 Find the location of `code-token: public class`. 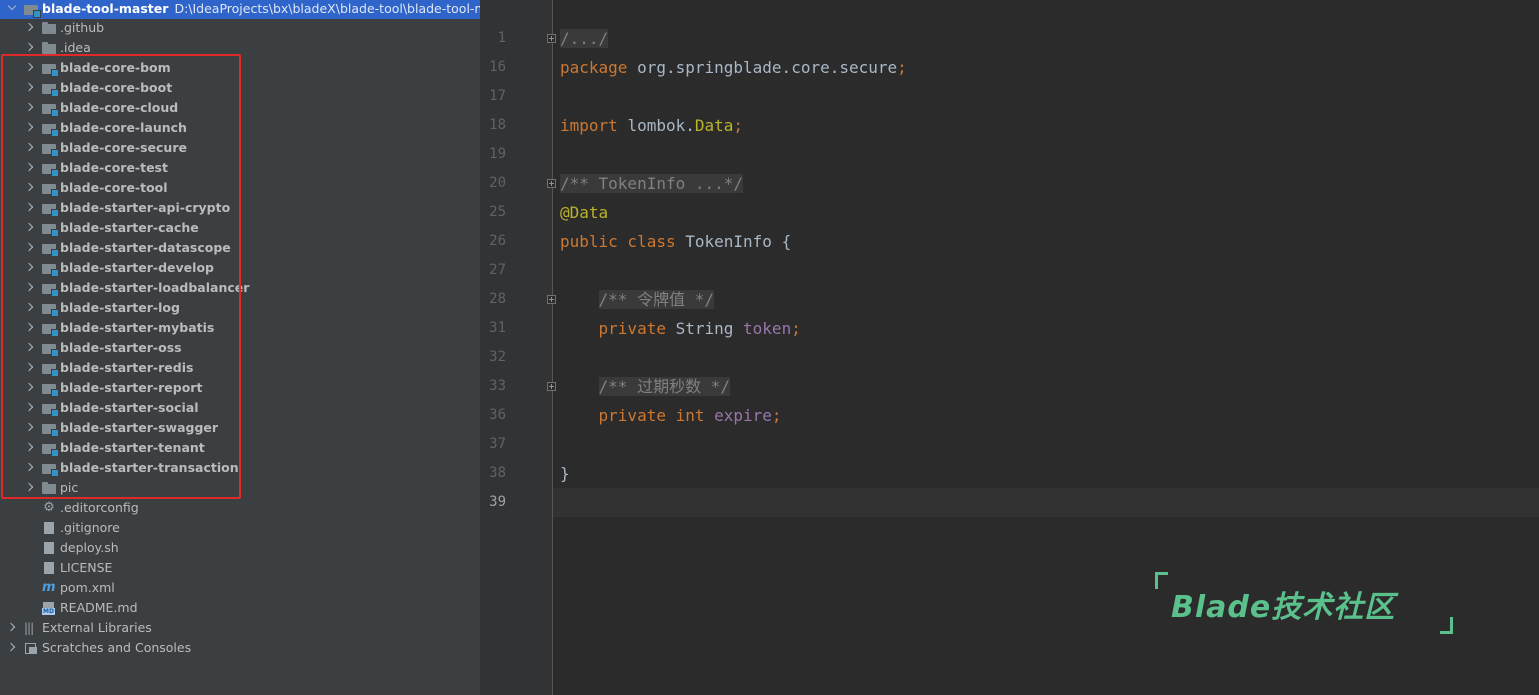

code-token: public class is located at coordinates (623, 241).